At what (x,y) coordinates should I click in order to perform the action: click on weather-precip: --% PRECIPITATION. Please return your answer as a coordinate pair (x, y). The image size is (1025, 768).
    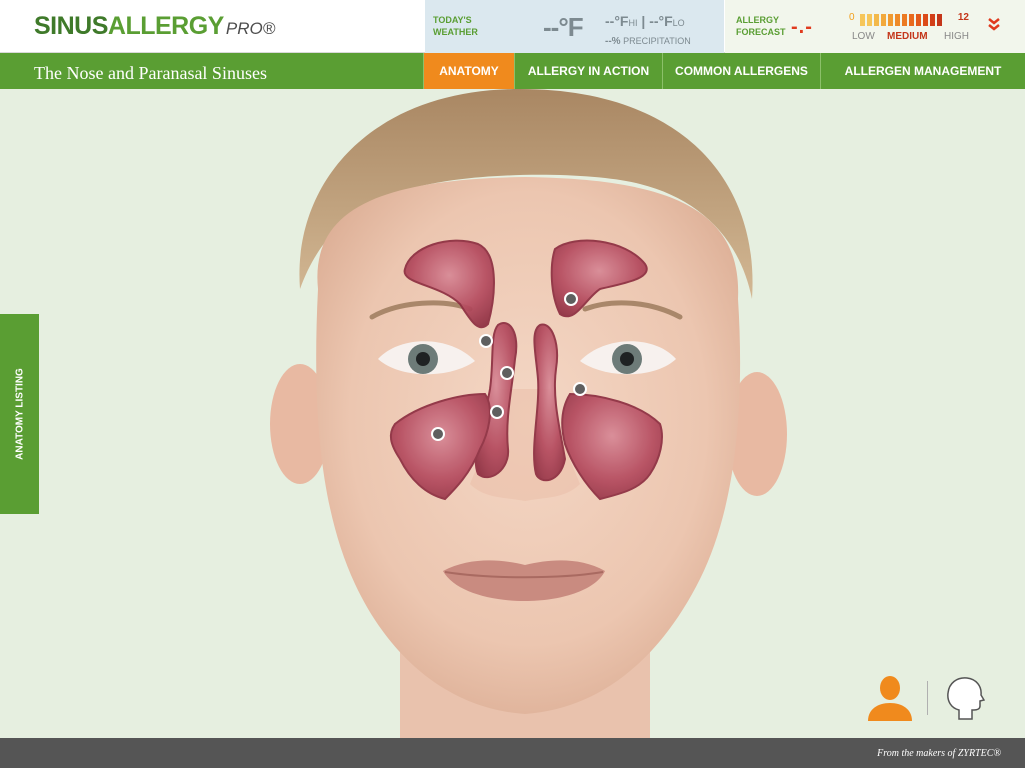
    Looking at the image, I should click on (648, 41).